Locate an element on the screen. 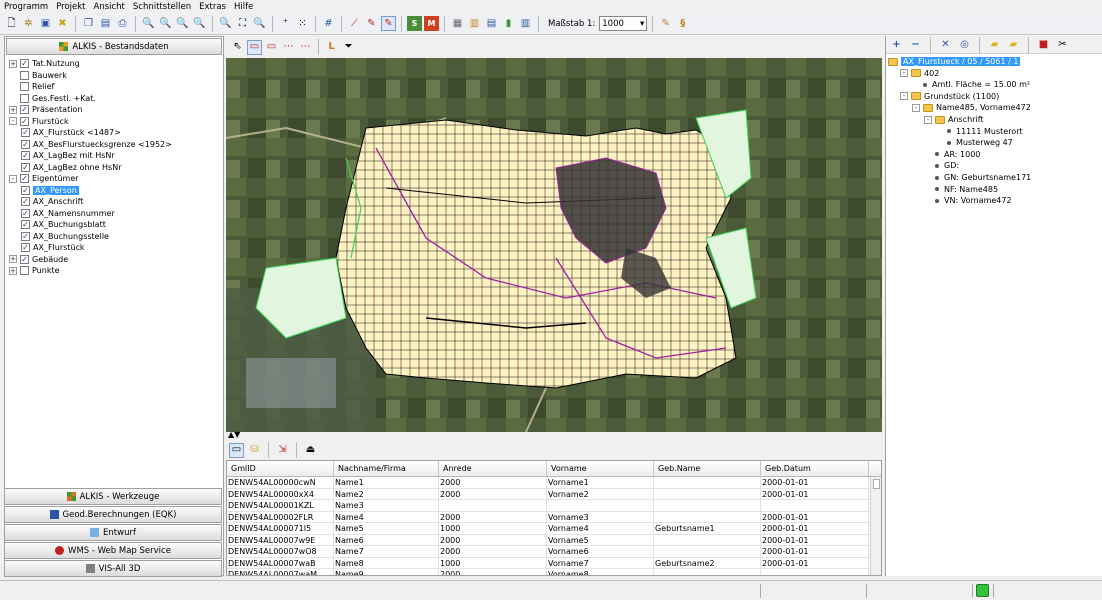  select-line-icon: ⋯ is located at coordinates (305, 47).